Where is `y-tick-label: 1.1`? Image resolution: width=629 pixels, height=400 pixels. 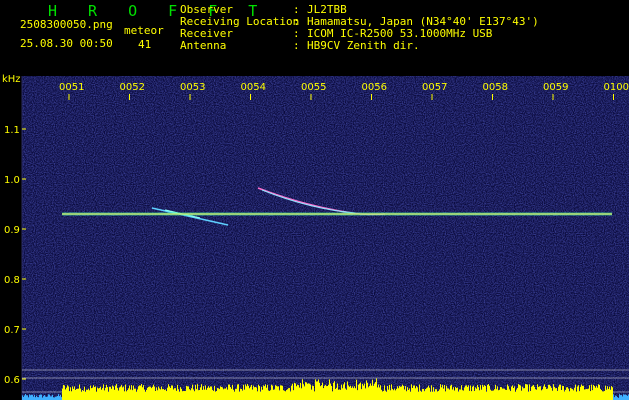 y-tick-label: 1.1 is located at coordinates (12, 130).